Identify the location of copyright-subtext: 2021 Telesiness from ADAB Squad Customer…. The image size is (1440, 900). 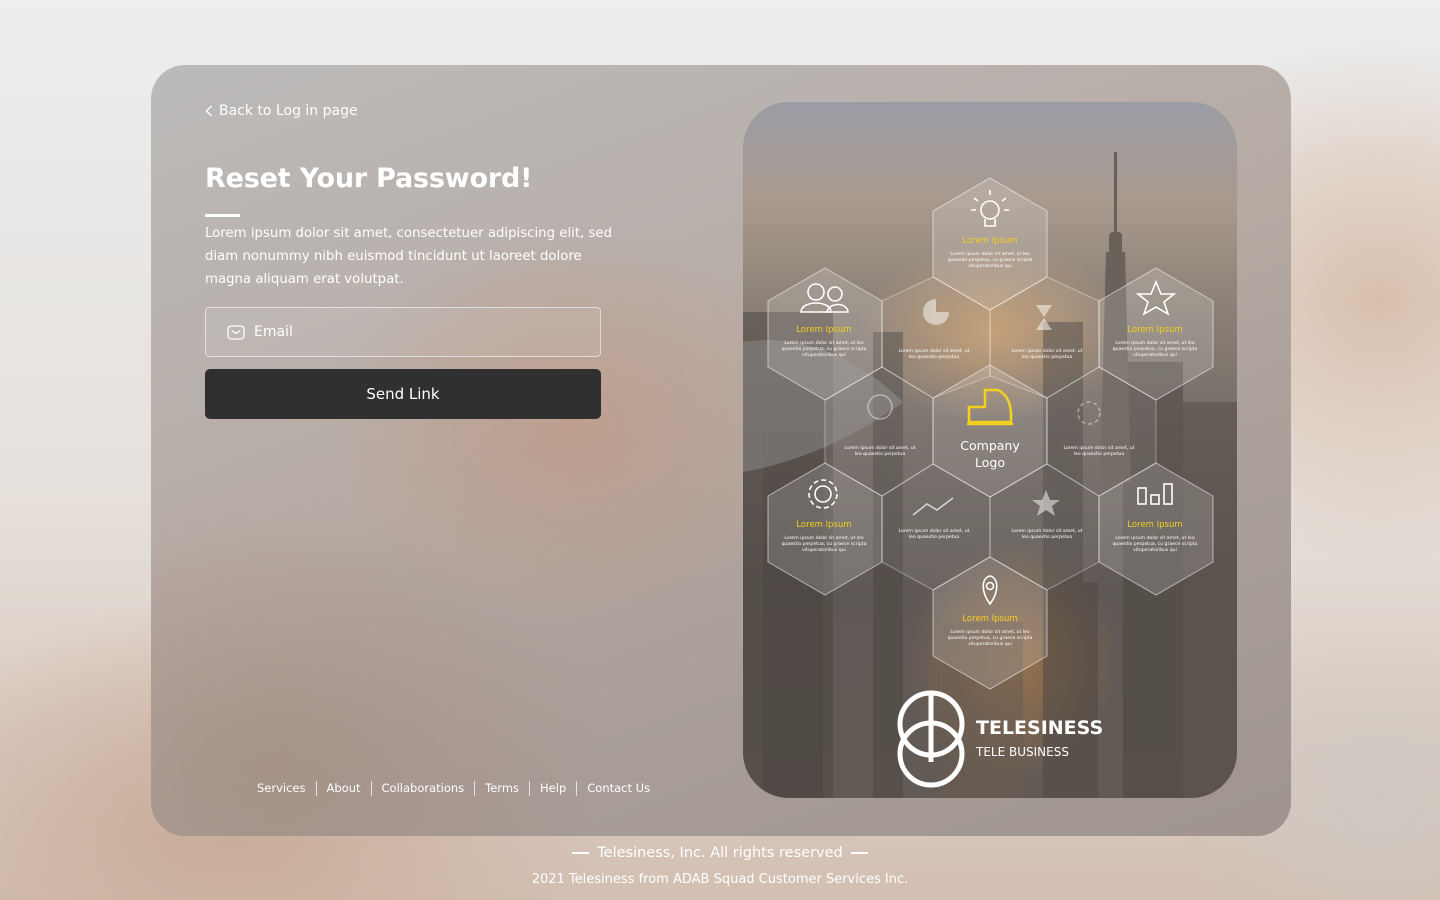
(720, 879).